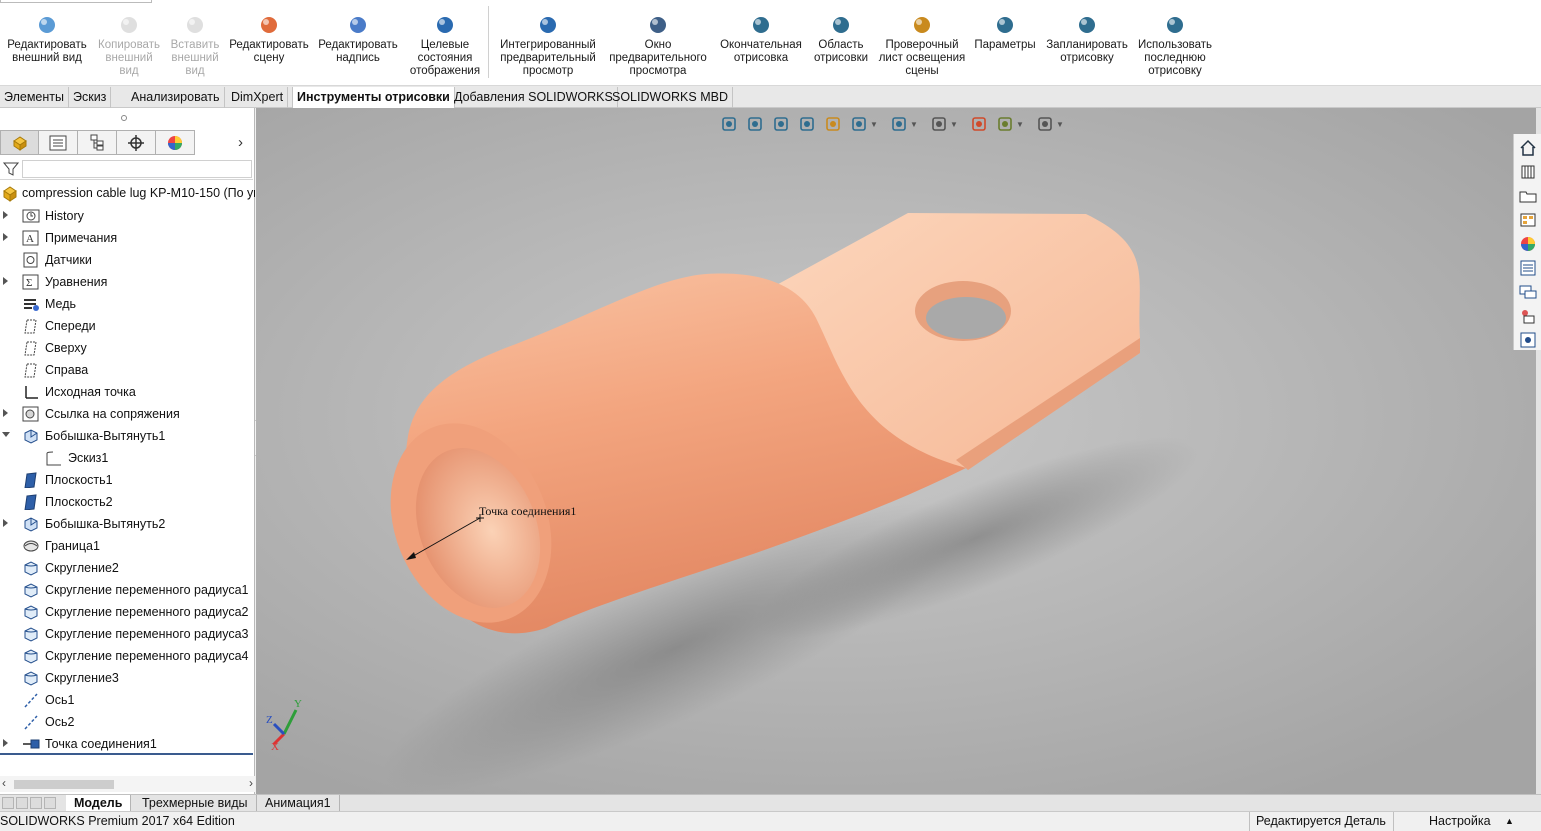  Describe the element at coordinates (127, 194) in the screenshot. I see `tree-root-part: compression cable lug KP-M10-150 (По ум` at that location.